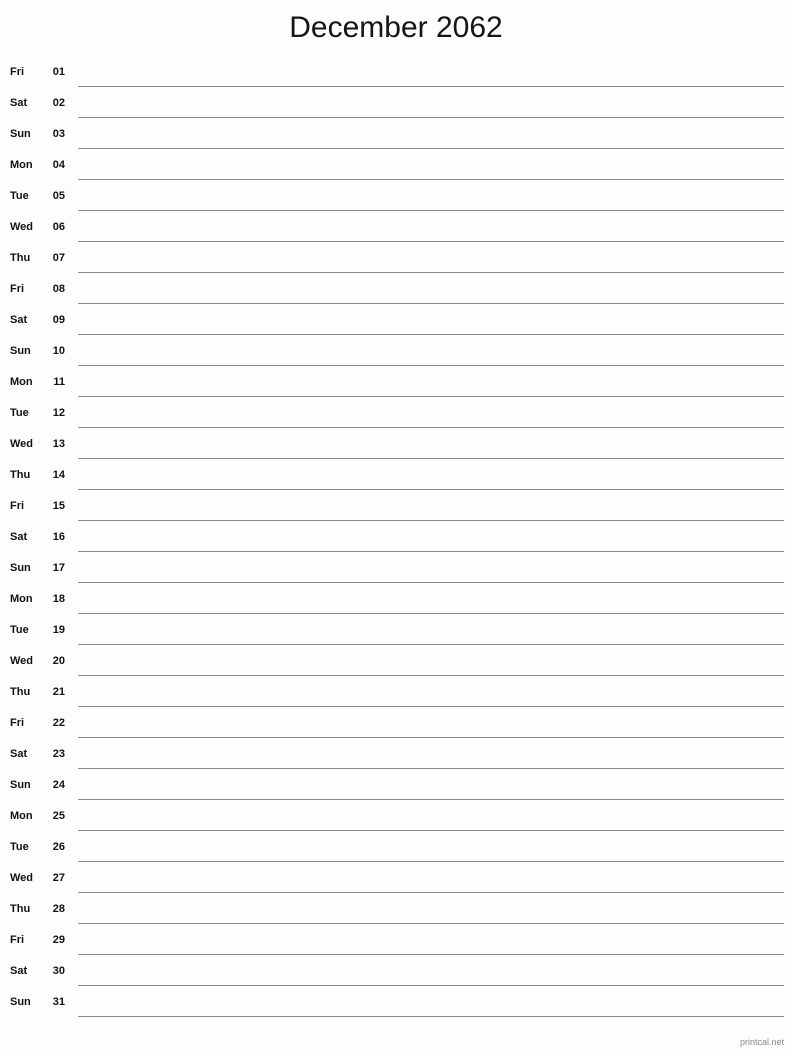 The width and height of the screenshot is (792, 1056). I want to click on day-date-number: 06, so click(58, 227).